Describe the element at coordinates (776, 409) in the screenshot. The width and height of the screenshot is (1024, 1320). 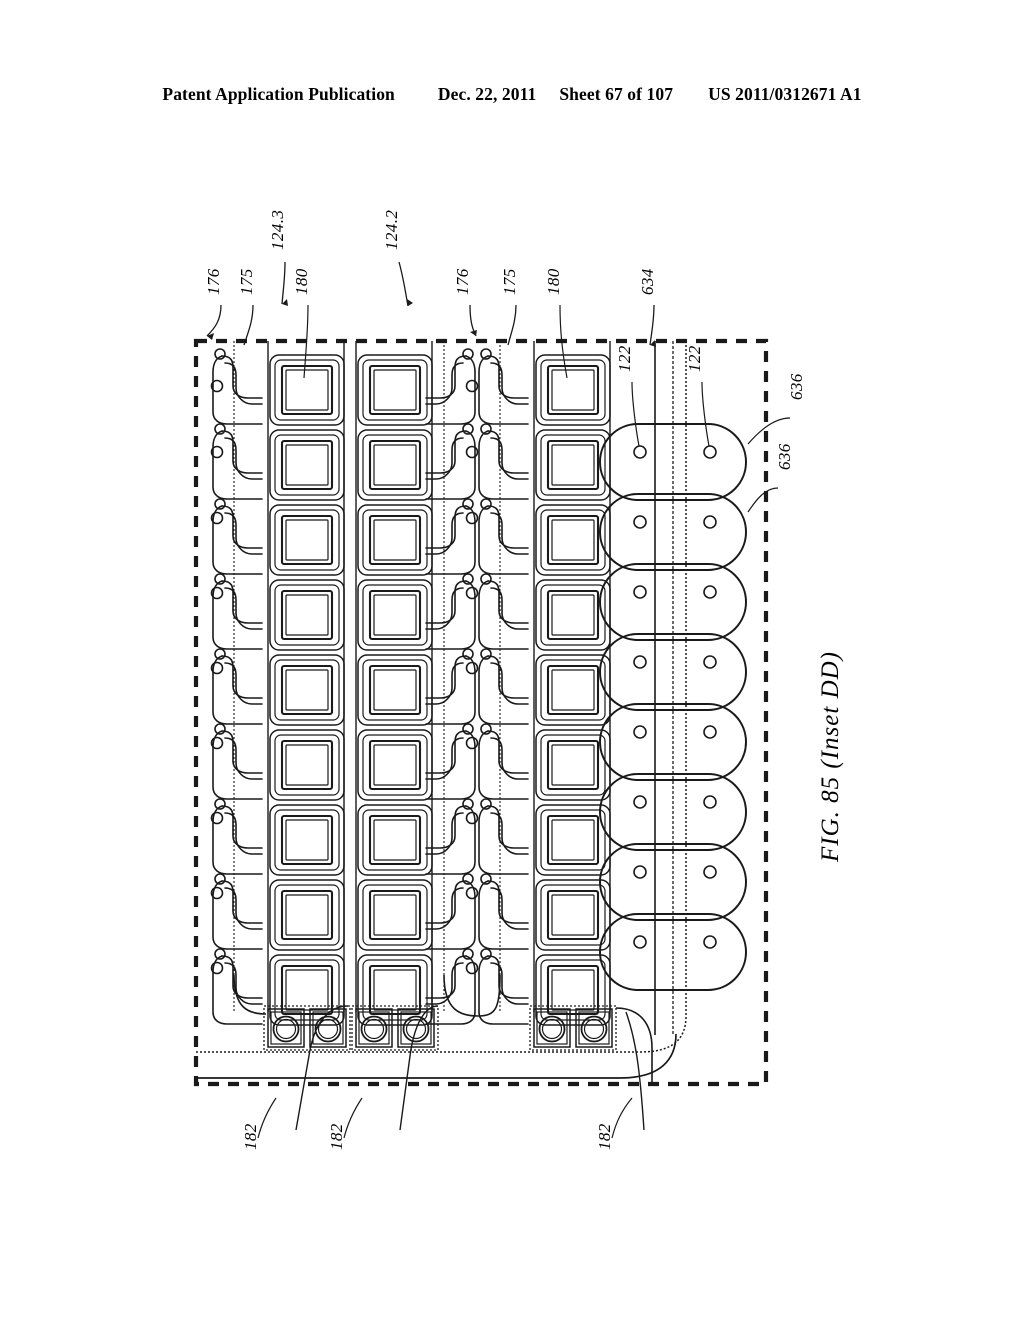
I see `label-636-a: 636` at that location.